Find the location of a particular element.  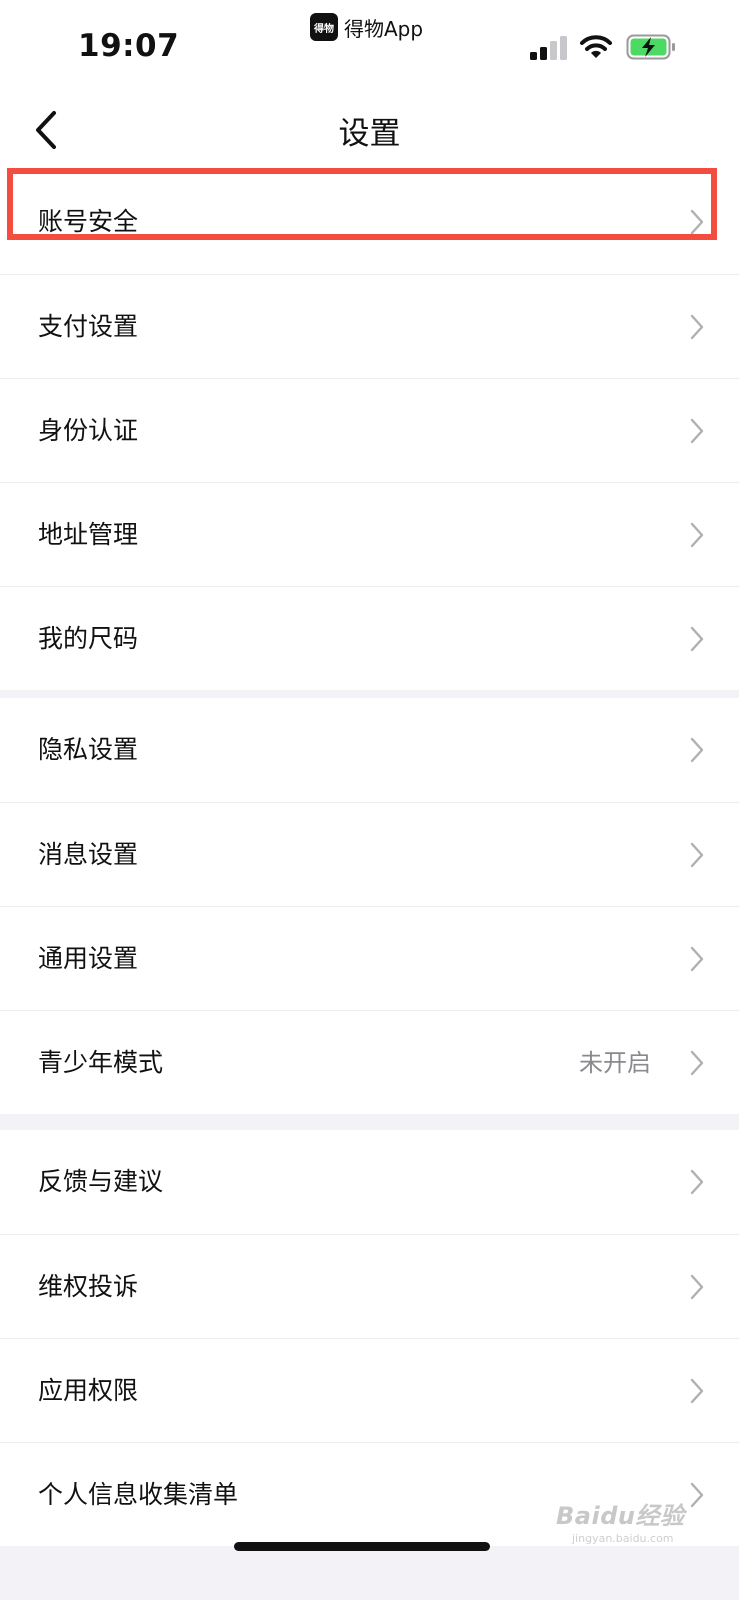

settings-item-label: 身份认证 is located at coordinates (88, 430).